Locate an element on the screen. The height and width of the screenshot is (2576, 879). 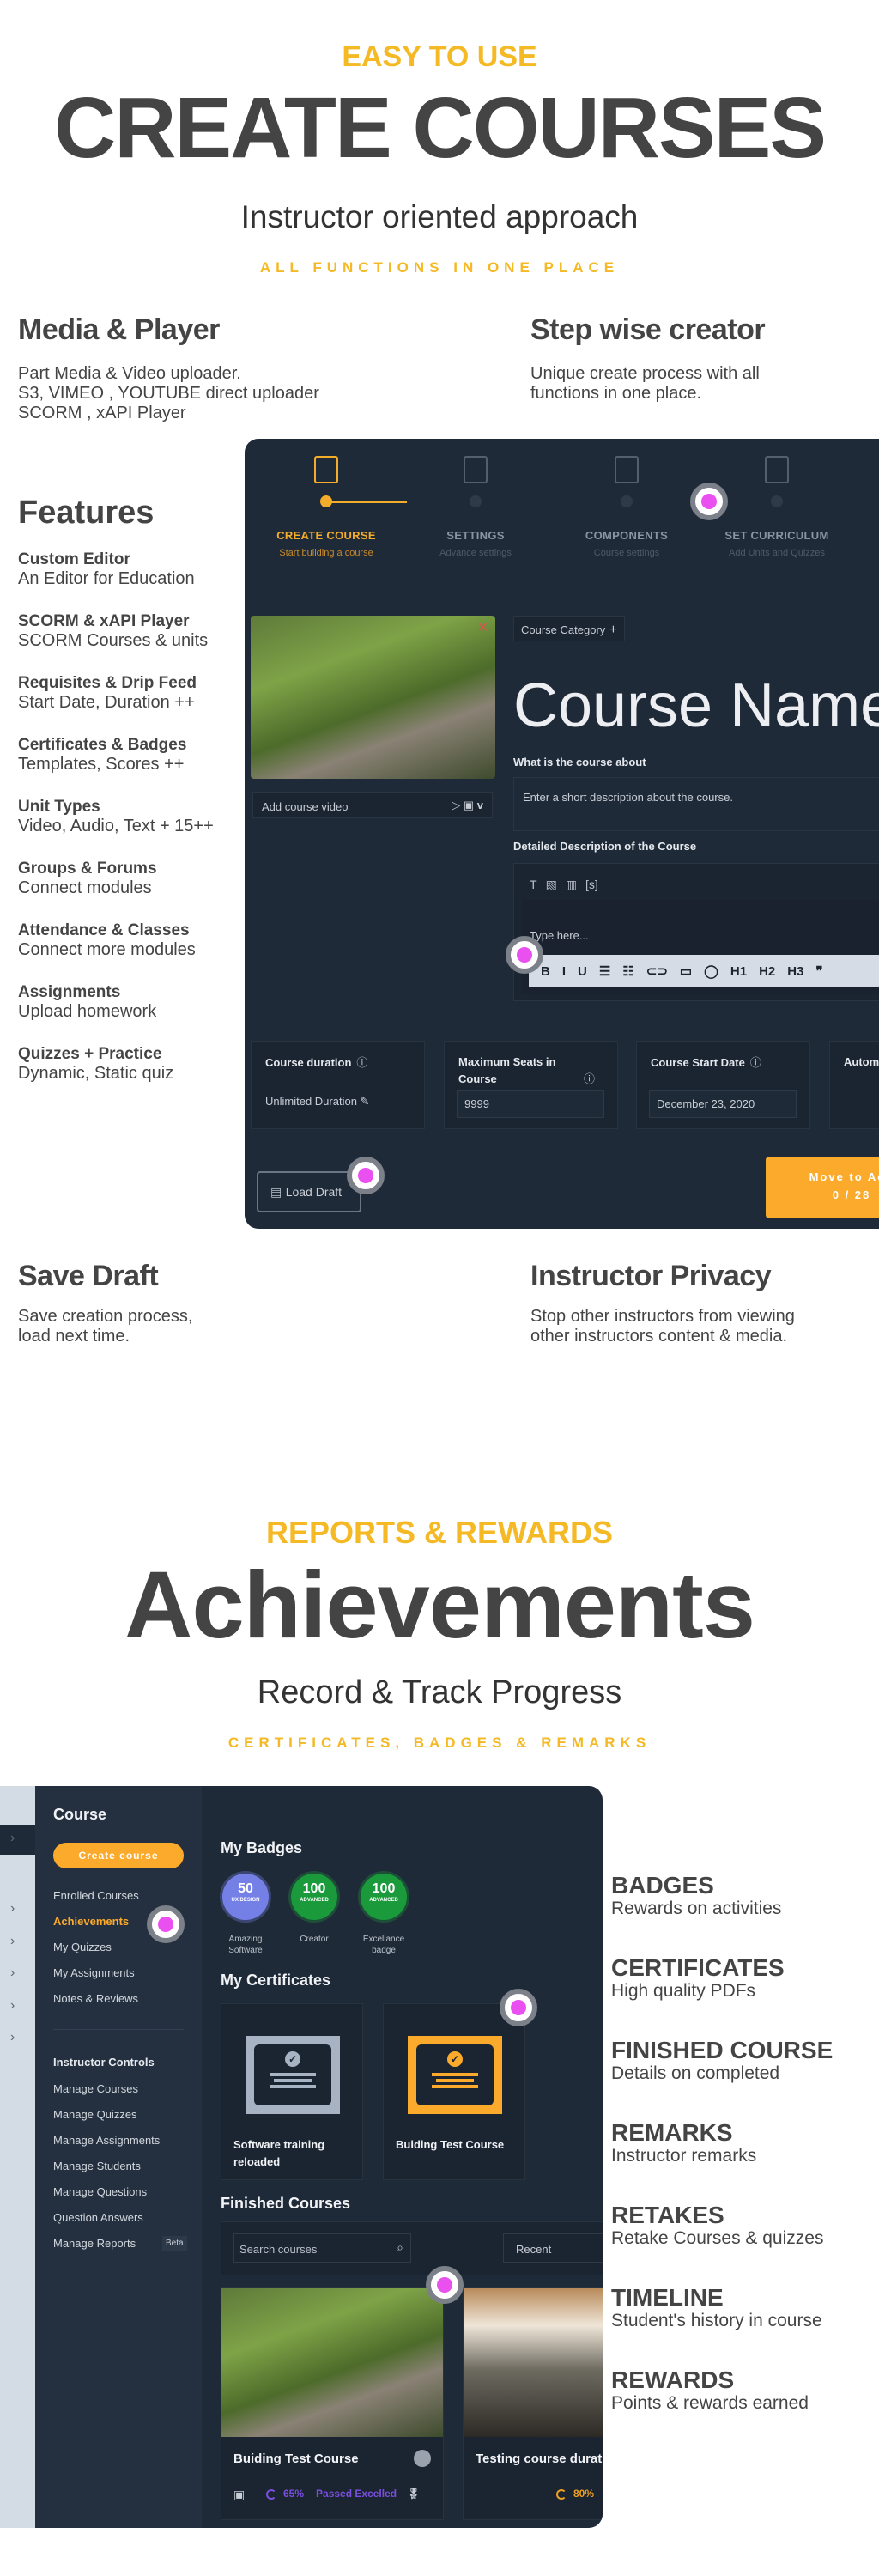
format-tool-button: ☰ is located at coordinates (604, 971).